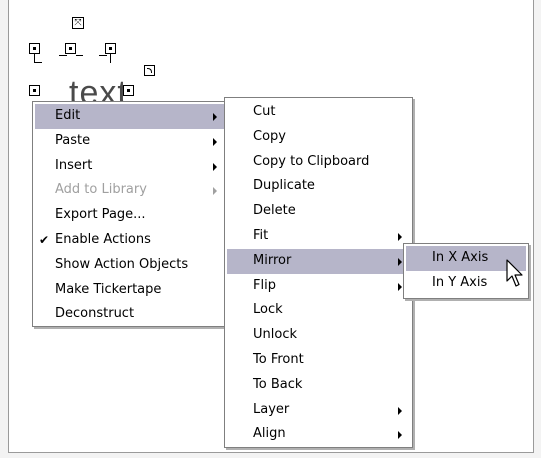  Describe the element at coordinates (264, 111) in the screenshot. I see `menu-item-label: Cut` at that location.